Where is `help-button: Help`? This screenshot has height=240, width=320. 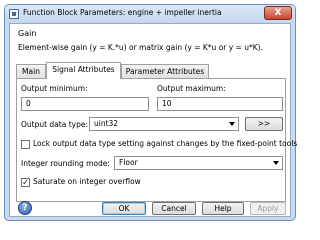
help-button: Help is located at coordinates (223, 208).